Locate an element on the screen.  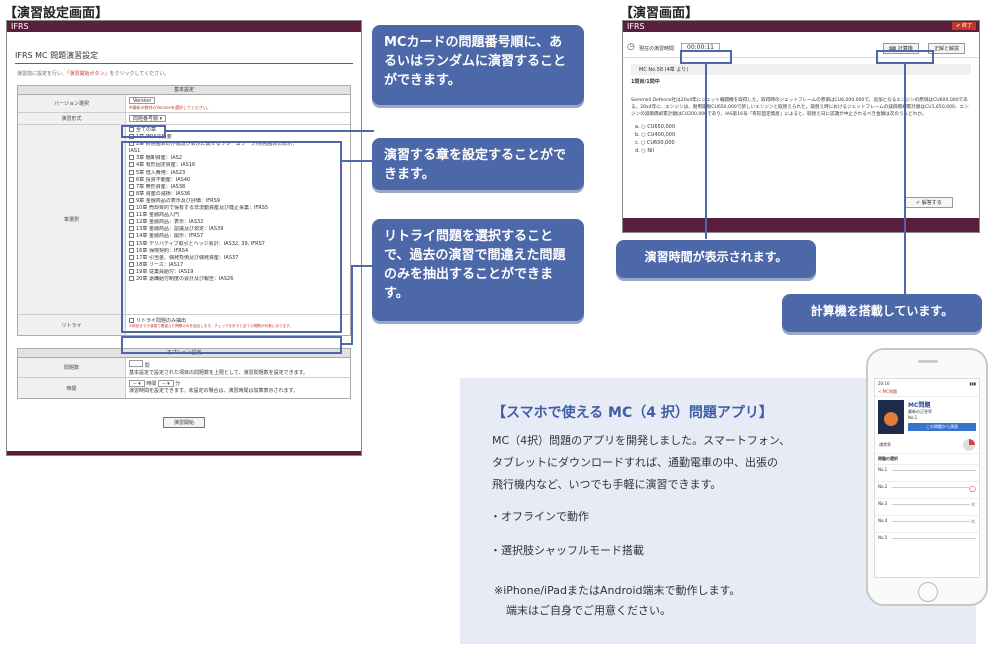
phone-question-list: No.1 No.2 ○ No.3 ✕ No.4 ✕ No.5 is located at coordinates (927, 506).